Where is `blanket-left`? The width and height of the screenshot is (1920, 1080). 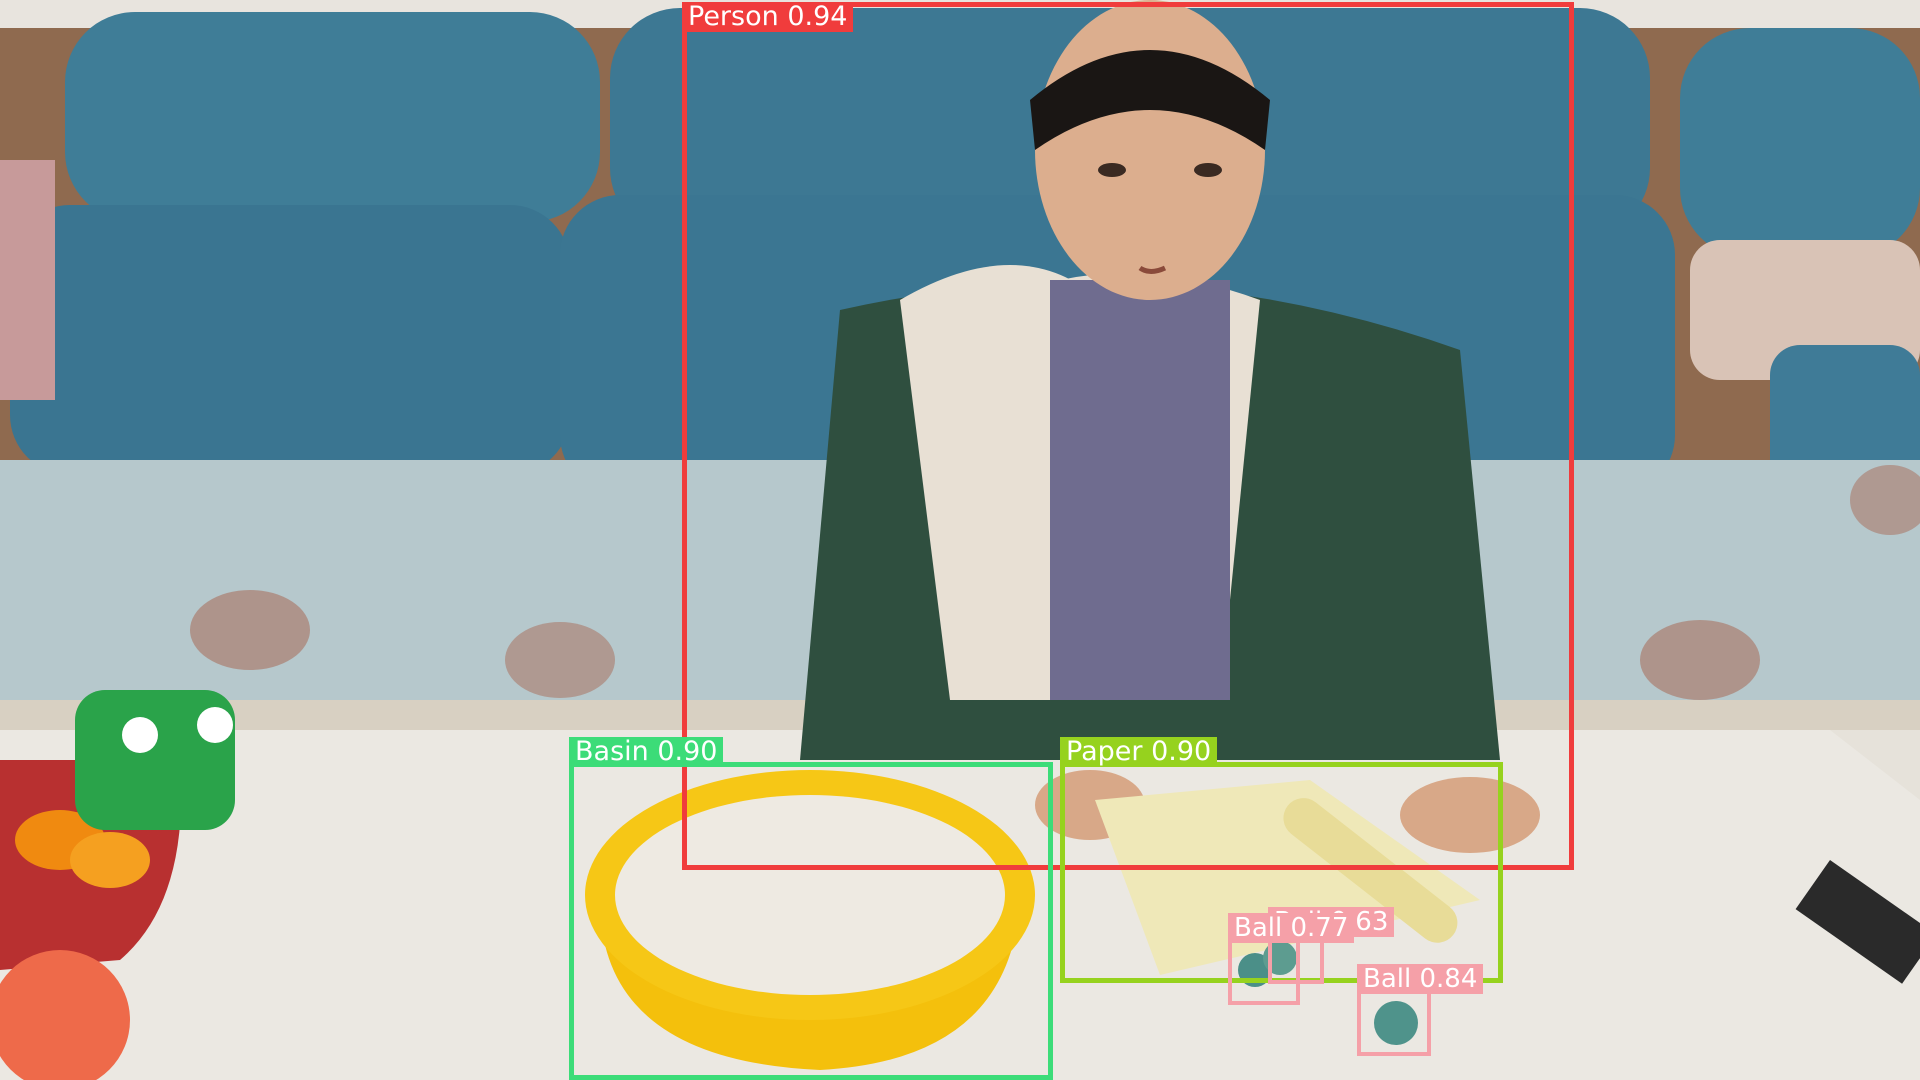
blanket-left is located at coordinates (27, 280).